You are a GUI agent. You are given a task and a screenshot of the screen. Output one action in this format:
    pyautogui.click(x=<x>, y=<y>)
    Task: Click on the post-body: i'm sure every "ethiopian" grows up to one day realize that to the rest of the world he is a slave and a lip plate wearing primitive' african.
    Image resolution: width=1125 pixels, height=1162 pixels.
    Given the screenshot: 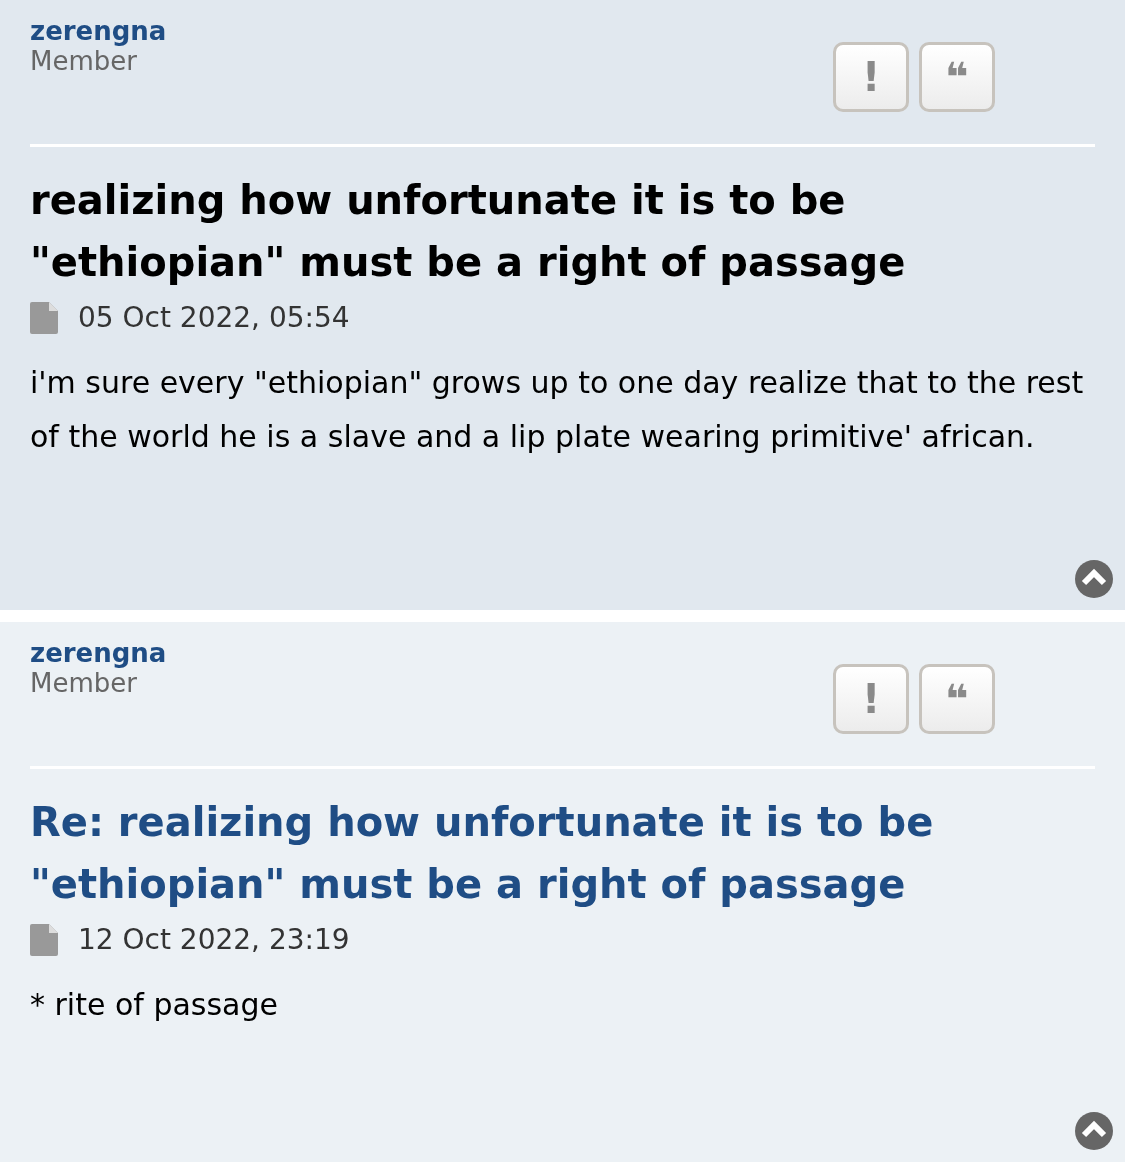 What is the action you would take?
    pyautogui.click(x=557, y=410)
    